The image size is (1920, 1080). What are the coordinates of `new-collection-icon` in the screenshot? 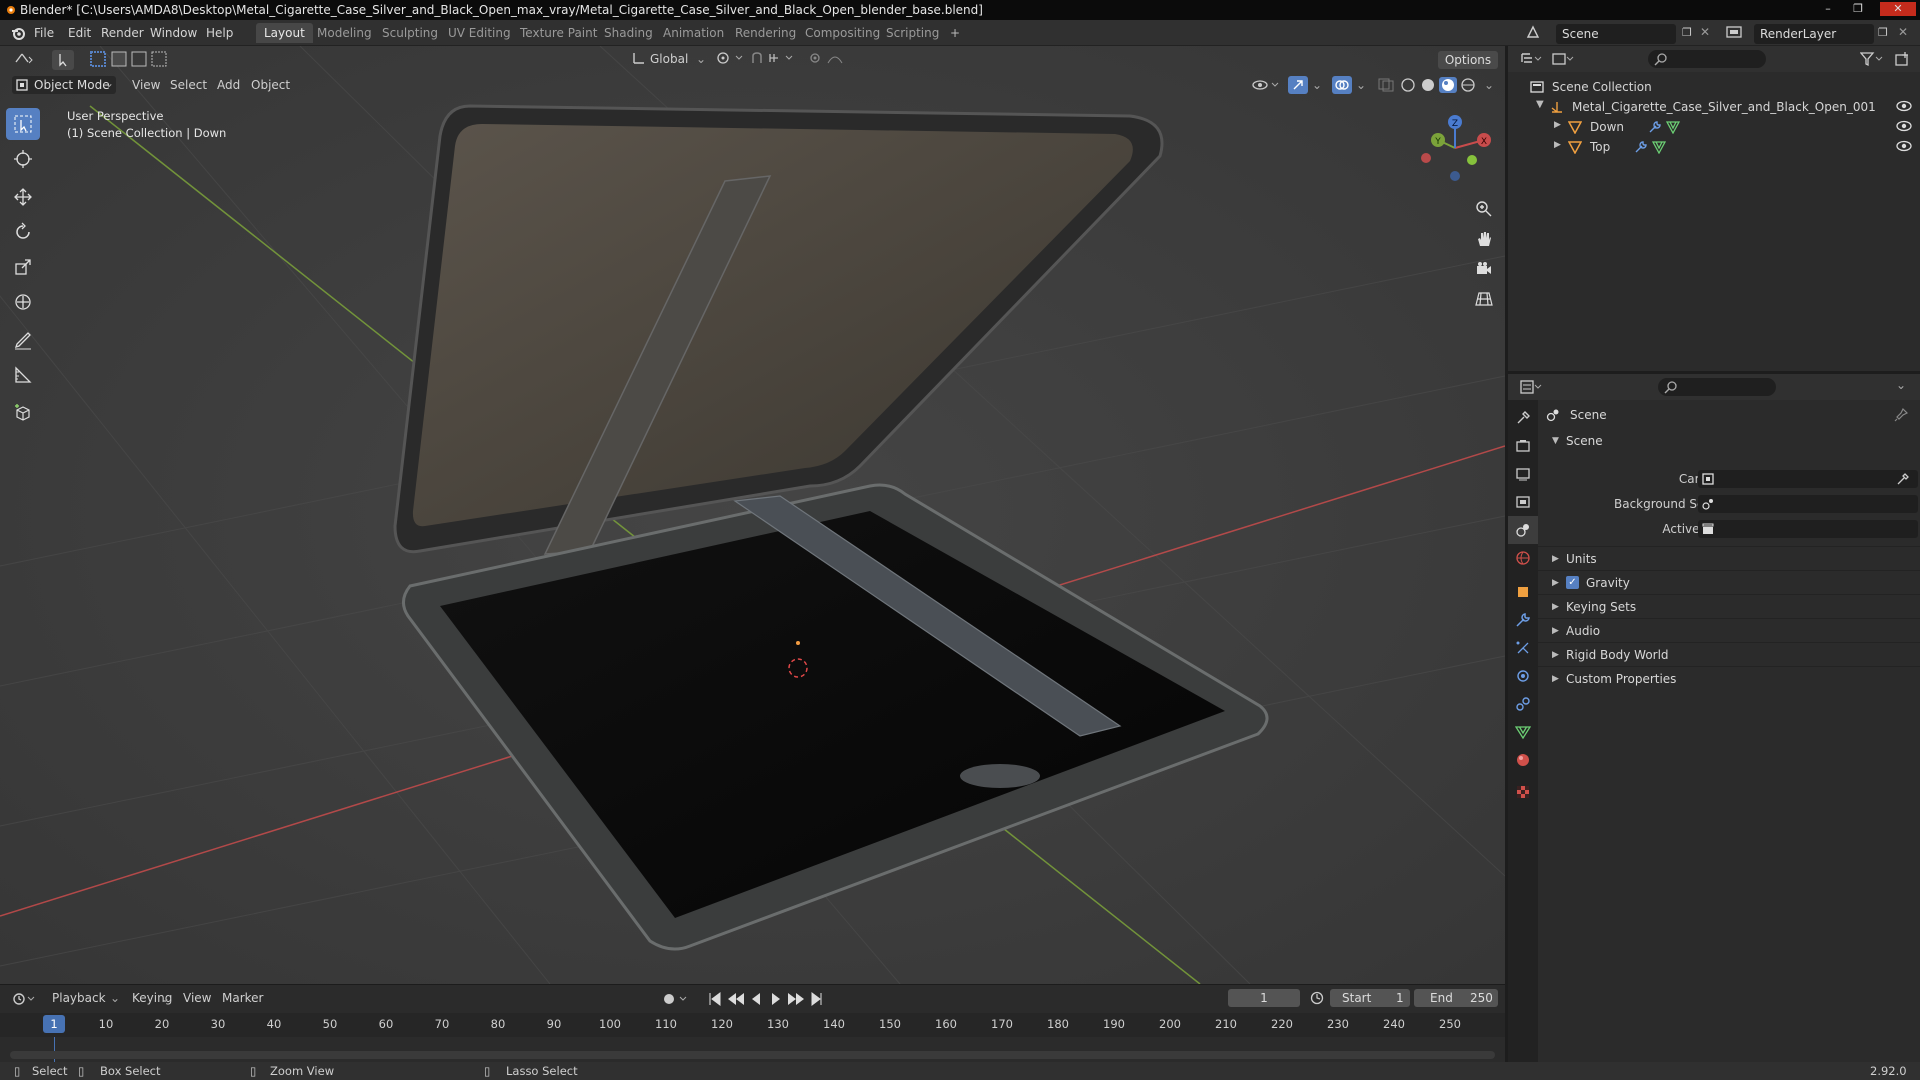 It's located at (1902, 59).